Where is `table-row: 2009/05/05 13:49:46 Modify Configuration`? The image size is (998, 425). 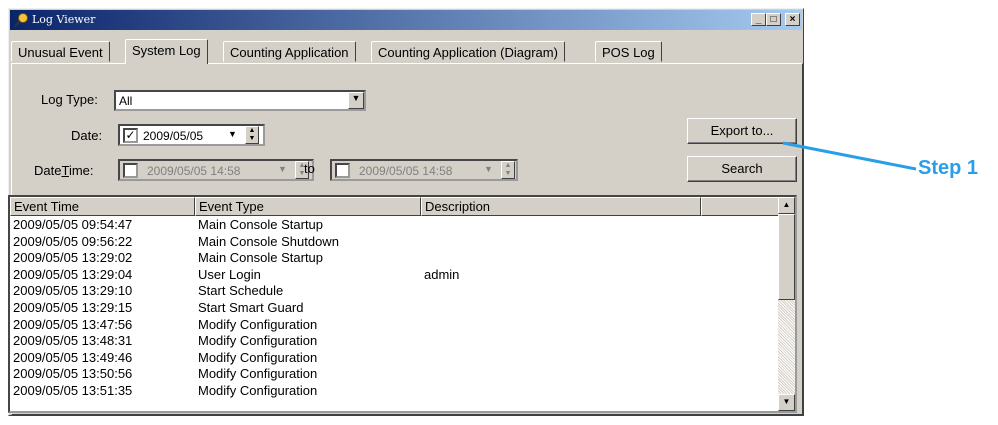
table-row: 2009/05/05 13:49:46 Modify Configuration is located at coordinates (395, 358).